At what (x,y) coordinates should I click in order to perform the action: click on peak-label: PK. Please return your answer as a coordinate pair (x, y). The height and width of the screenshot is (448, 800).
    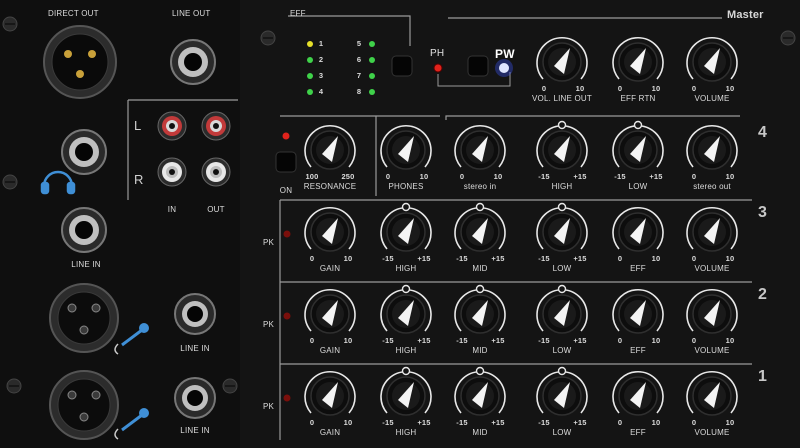
    Looking at the image, I should click on (269, 324).